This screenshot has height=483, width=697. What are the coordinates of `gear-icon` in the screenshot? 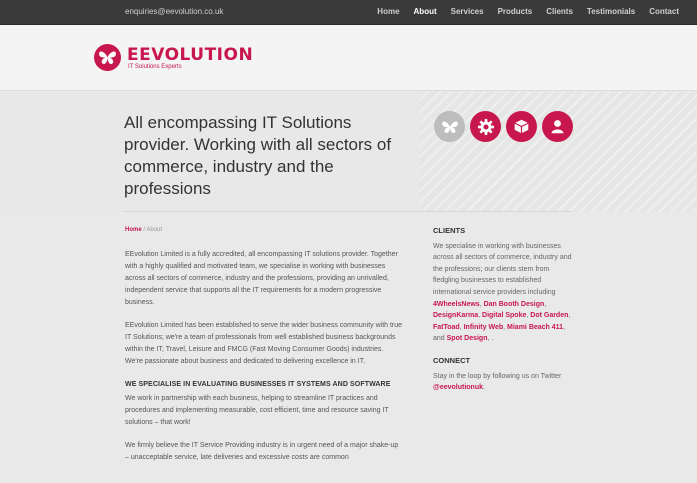 It's located at (485, 126).